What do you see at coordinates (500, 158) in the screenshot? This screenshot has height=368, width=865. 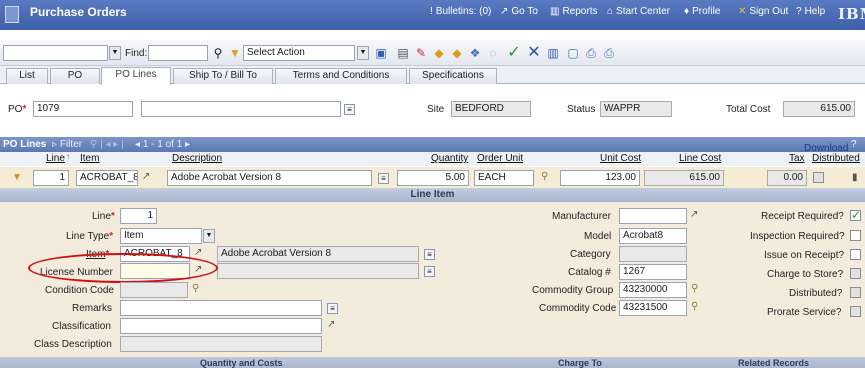 I see `col-order-unit: Order Unit` at bounding box center [500, 158].